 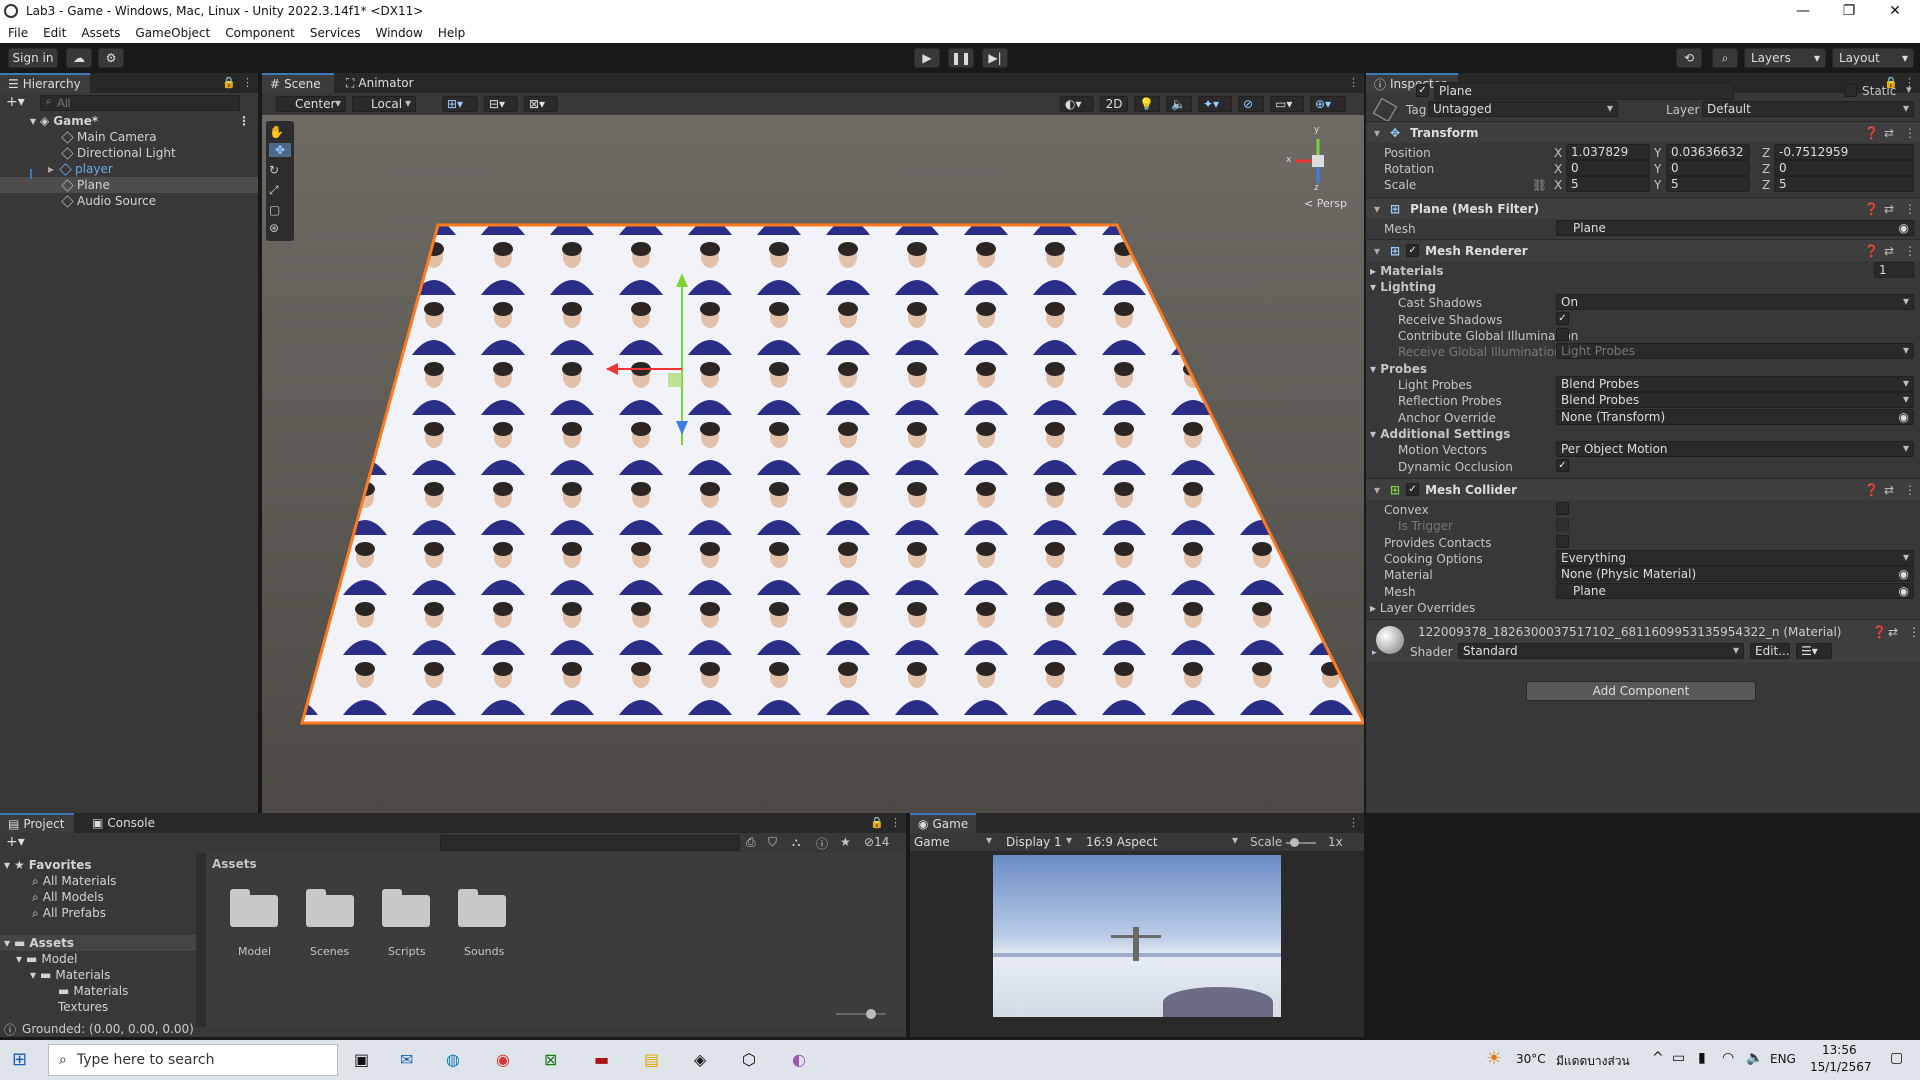 What do you see at coordinates (1895, 11) in the screenshot?
I see `close-button: ✕` at bounding box center [1895, 11].